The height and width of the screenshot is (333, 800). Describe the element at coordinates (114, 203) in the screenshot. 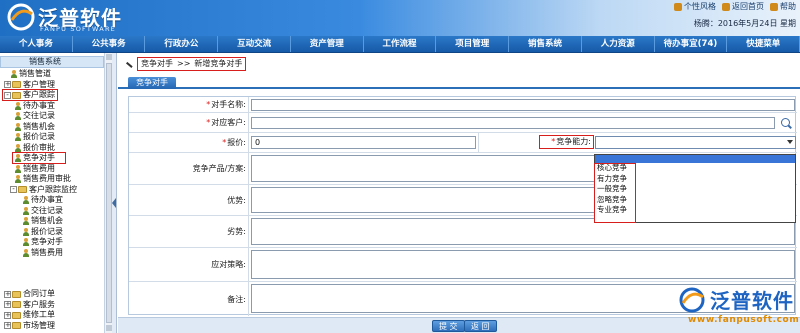

I see `collapse-arrow-icon` at that location.